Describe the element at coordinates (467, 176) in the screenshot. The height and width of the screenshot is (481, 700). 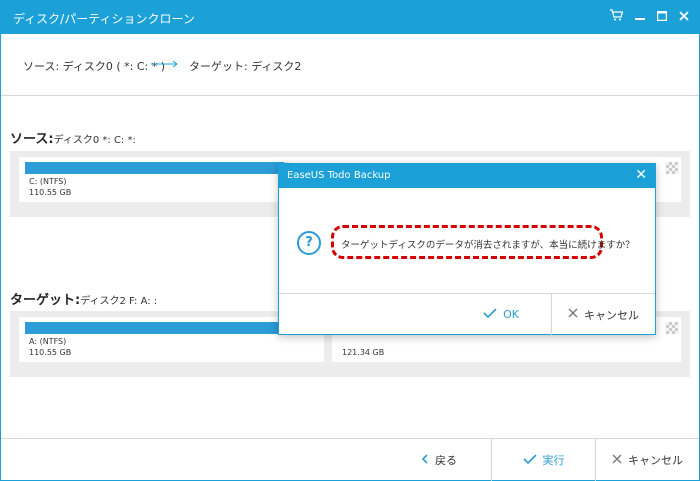
I see `dialog-title-bar: EaseUS Todo Backup ✕` at that location.